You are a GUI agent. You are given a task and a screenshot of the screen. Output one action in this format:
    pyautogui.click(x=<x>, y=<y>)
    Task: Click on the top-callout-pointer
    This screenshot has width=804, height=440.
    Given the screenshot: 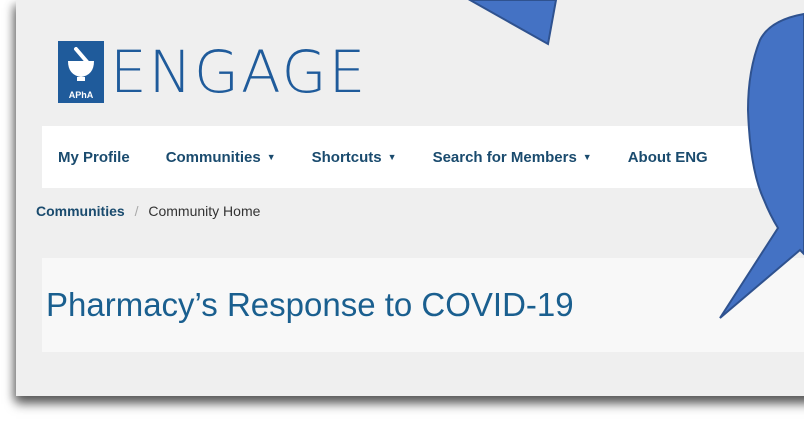 What is the action you would take?
    pyautogui.click(x=512, y=23)
    